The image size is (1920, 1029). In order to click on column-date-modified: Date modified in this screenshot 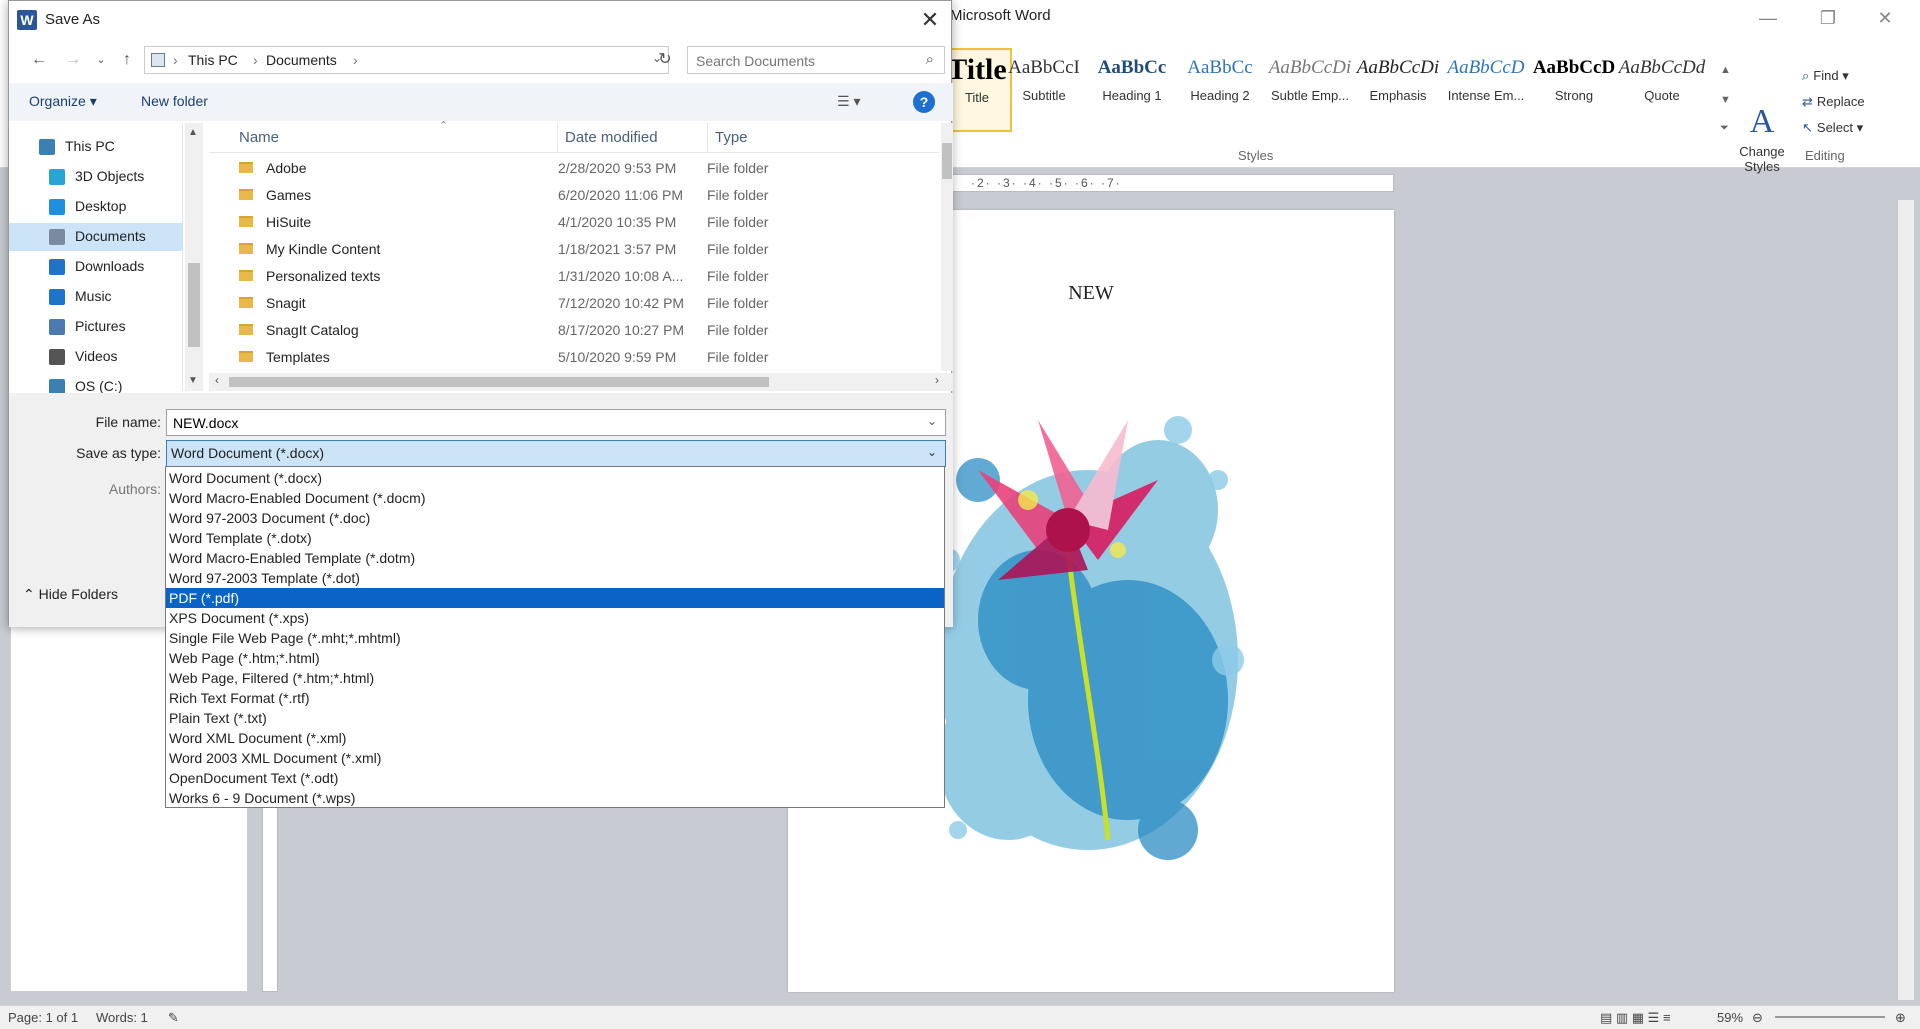, I will do `click(611, 137)`.